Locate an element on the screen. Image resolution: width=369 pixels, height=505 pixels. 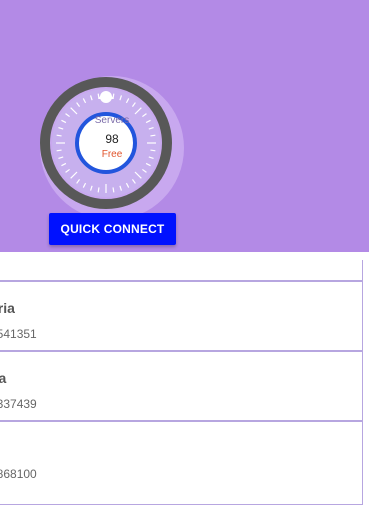
server-ip: 4337439 is located at coordinates (18, 404).